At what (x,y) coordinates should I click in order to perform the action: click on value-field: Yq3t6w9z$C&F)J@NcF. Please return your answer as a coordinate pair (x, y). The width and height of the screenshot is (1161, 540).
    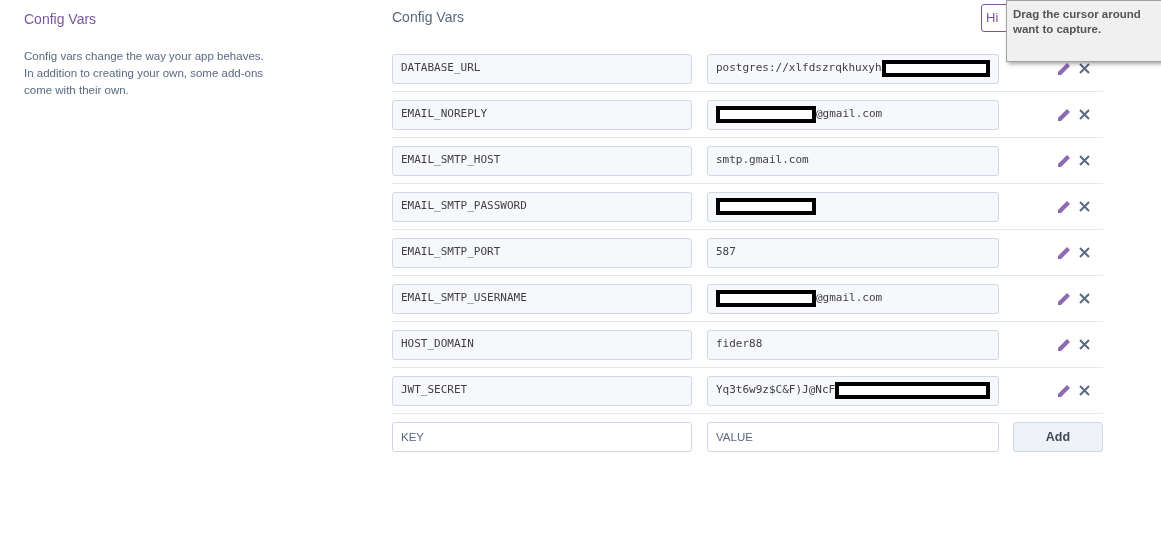
    Looking at the image, I should click on (853, 390).